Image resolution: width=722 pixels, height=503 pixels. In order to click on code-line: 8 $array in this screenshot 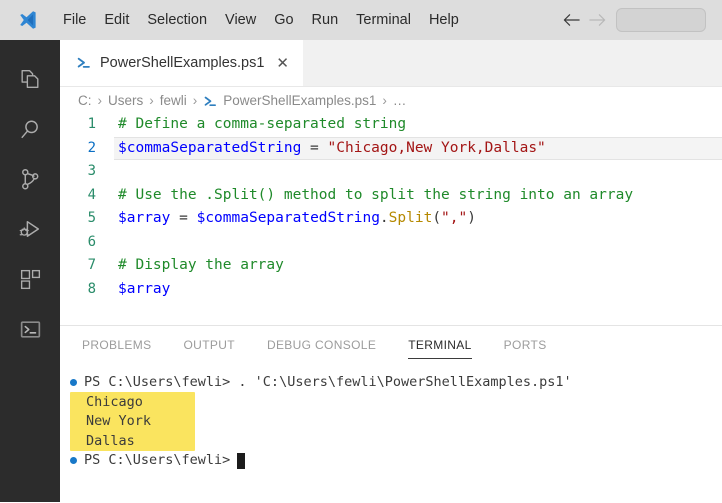, I will do `click(391, 290)`.